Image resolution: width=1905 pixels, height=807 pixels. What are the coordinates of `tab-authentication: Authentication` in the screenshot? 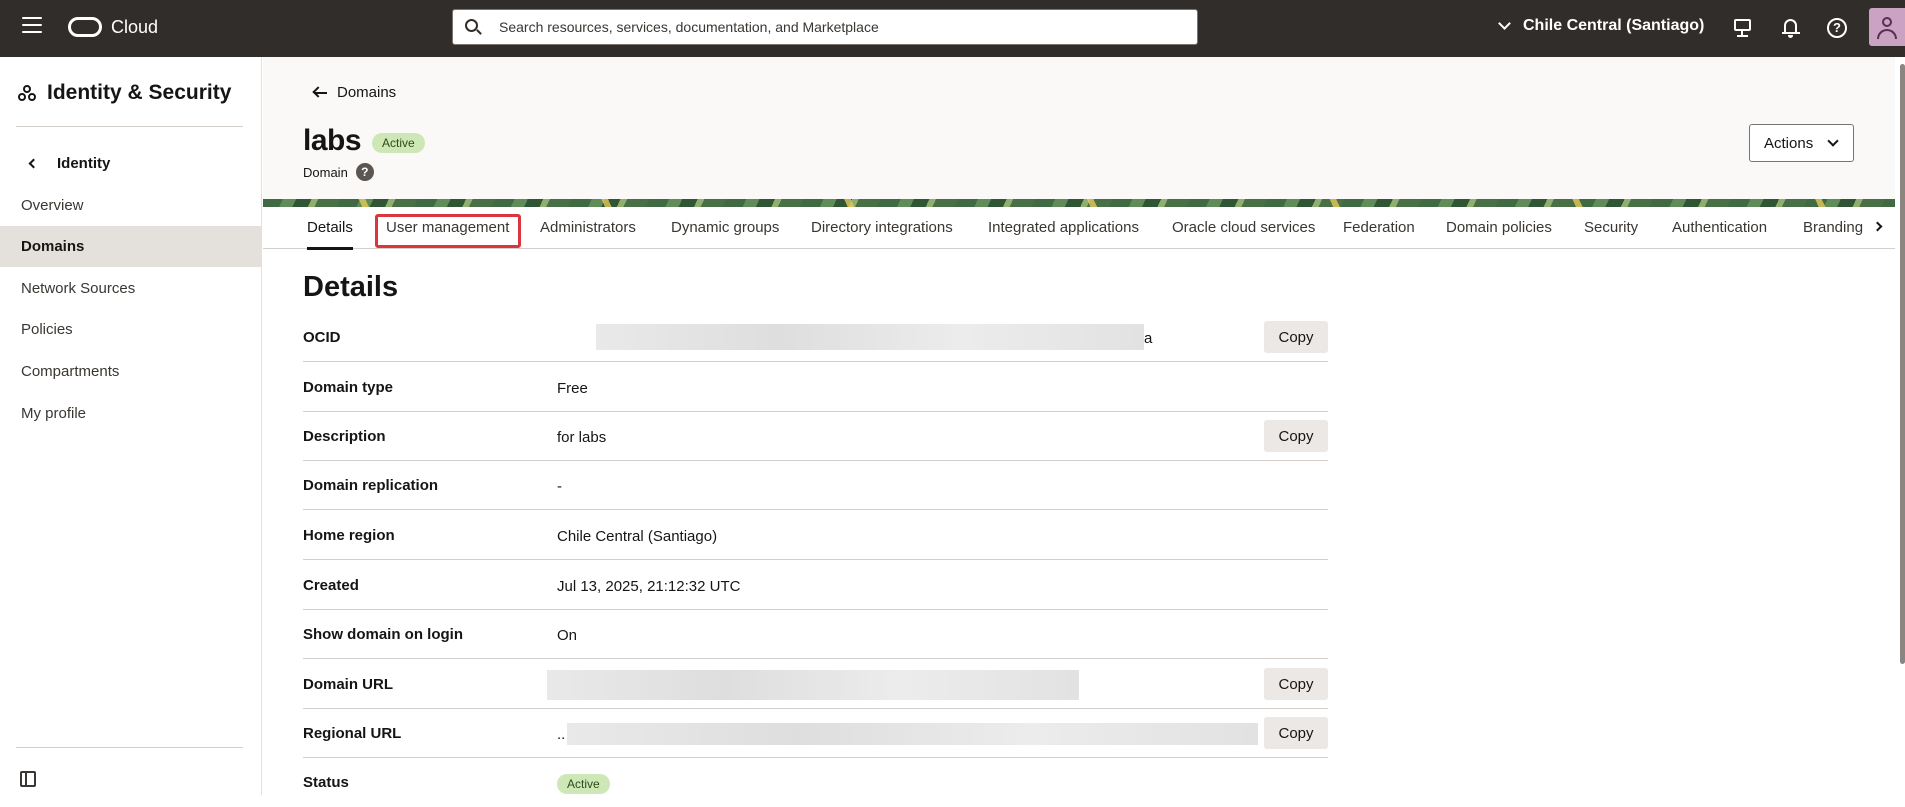 It's located at (1719, 228).